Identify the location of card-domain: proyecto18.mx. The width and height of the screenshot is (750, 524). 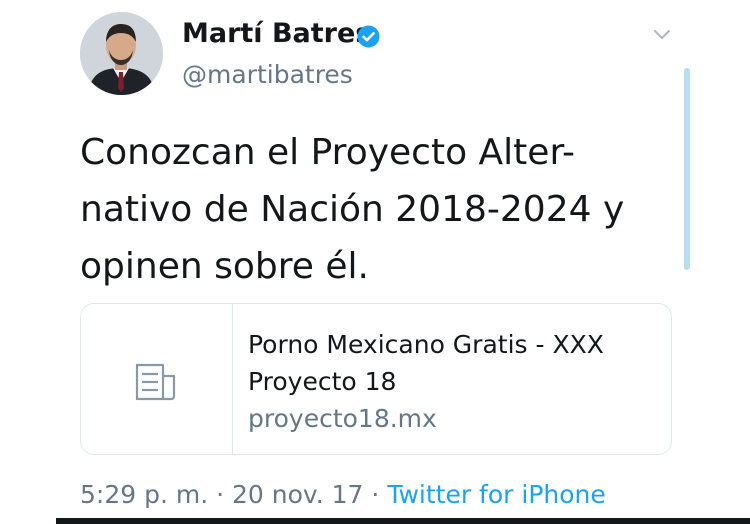
(342, 418).